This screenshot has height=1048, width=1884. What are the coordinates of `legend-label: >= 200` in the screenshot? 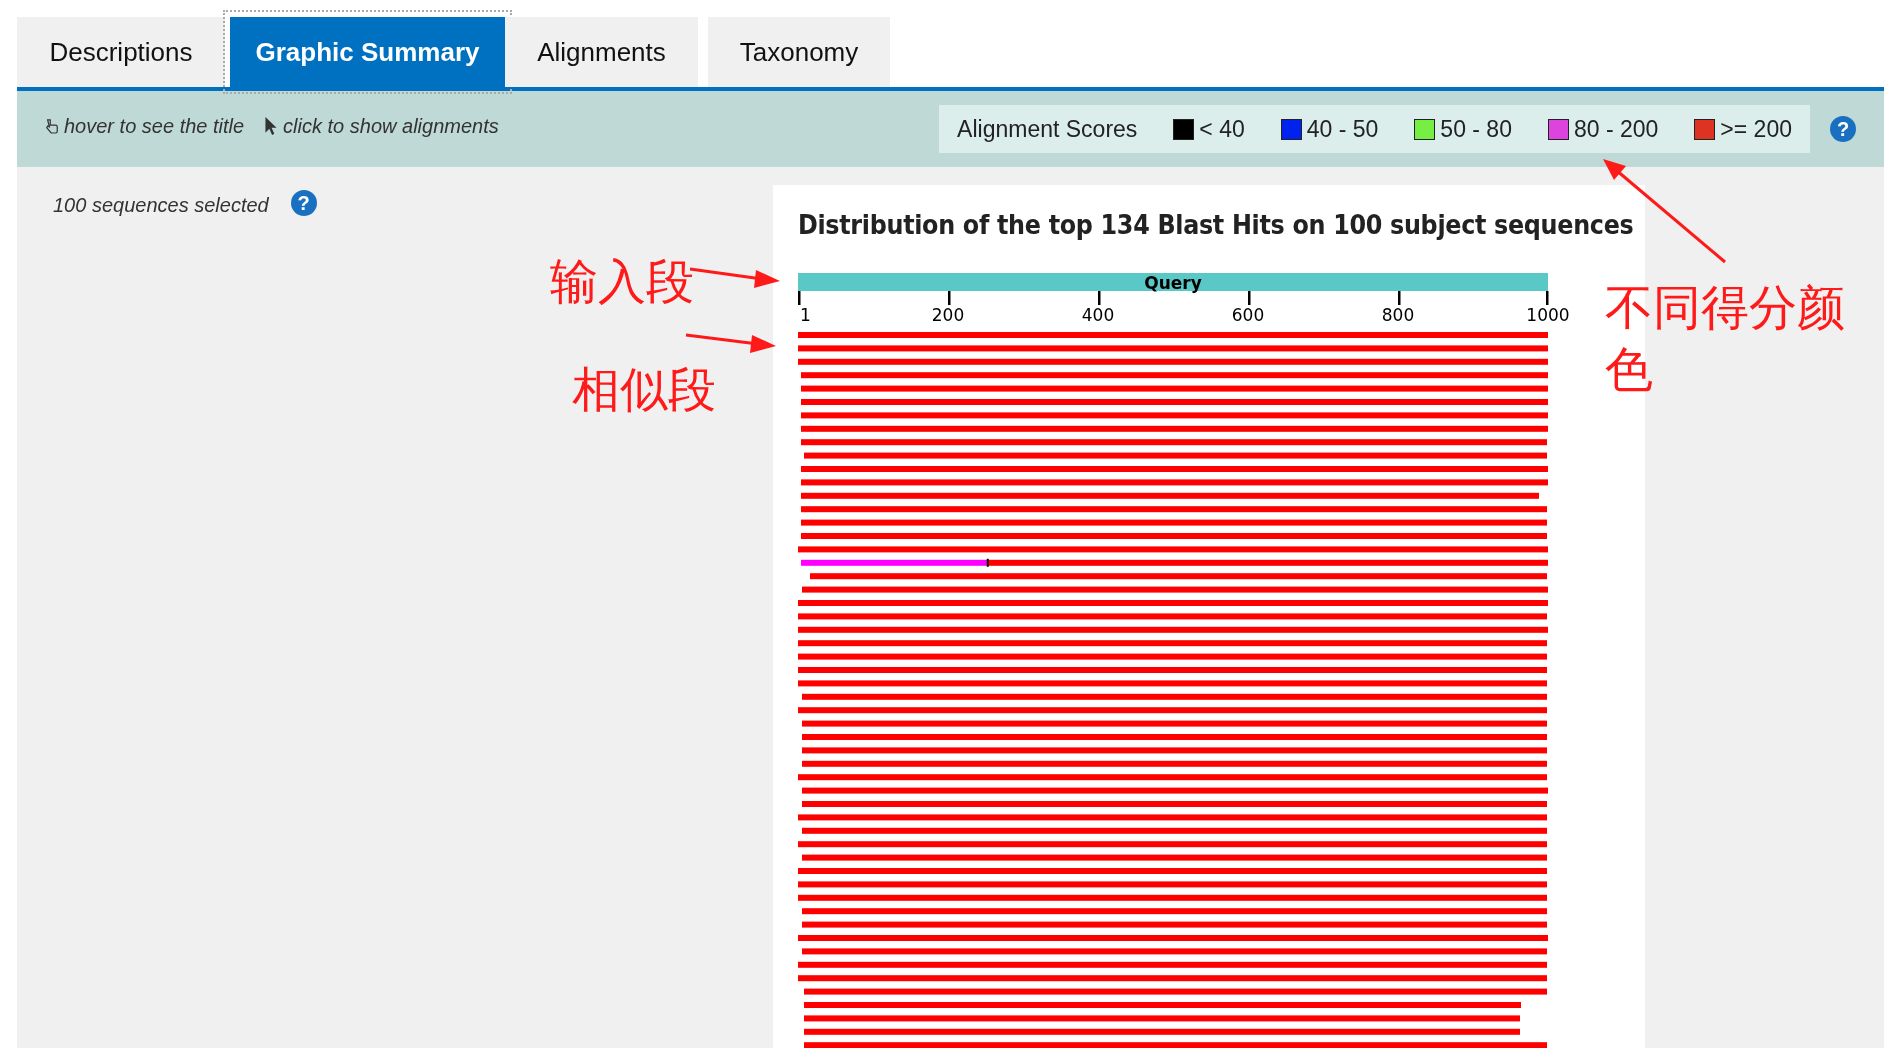 It's located at (1756, 129).